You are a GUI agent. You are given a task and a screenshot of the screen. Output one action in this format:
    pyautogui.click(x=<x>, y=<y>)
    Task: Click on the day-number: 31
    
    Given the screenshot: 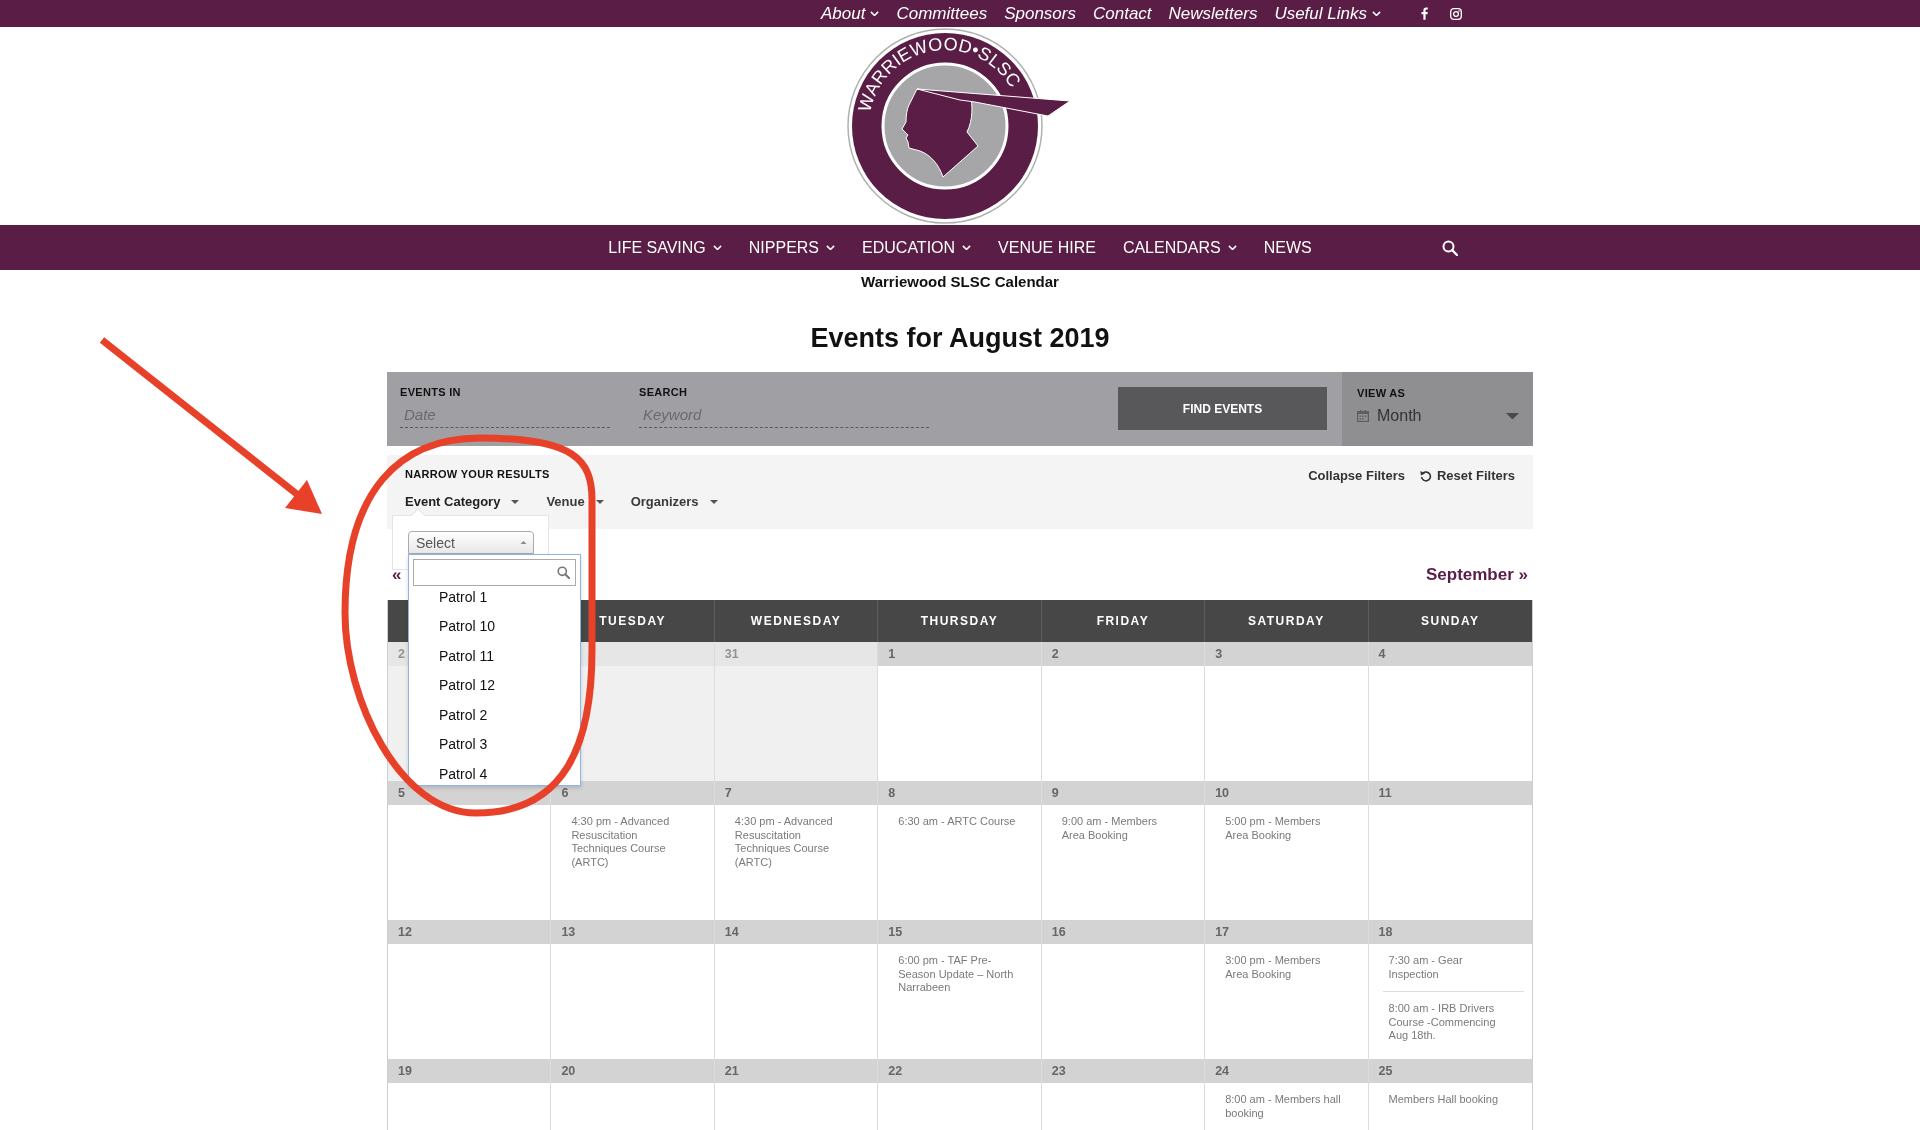 What is the action you would take?
    pyautogui.click(x=731, y=654)
    